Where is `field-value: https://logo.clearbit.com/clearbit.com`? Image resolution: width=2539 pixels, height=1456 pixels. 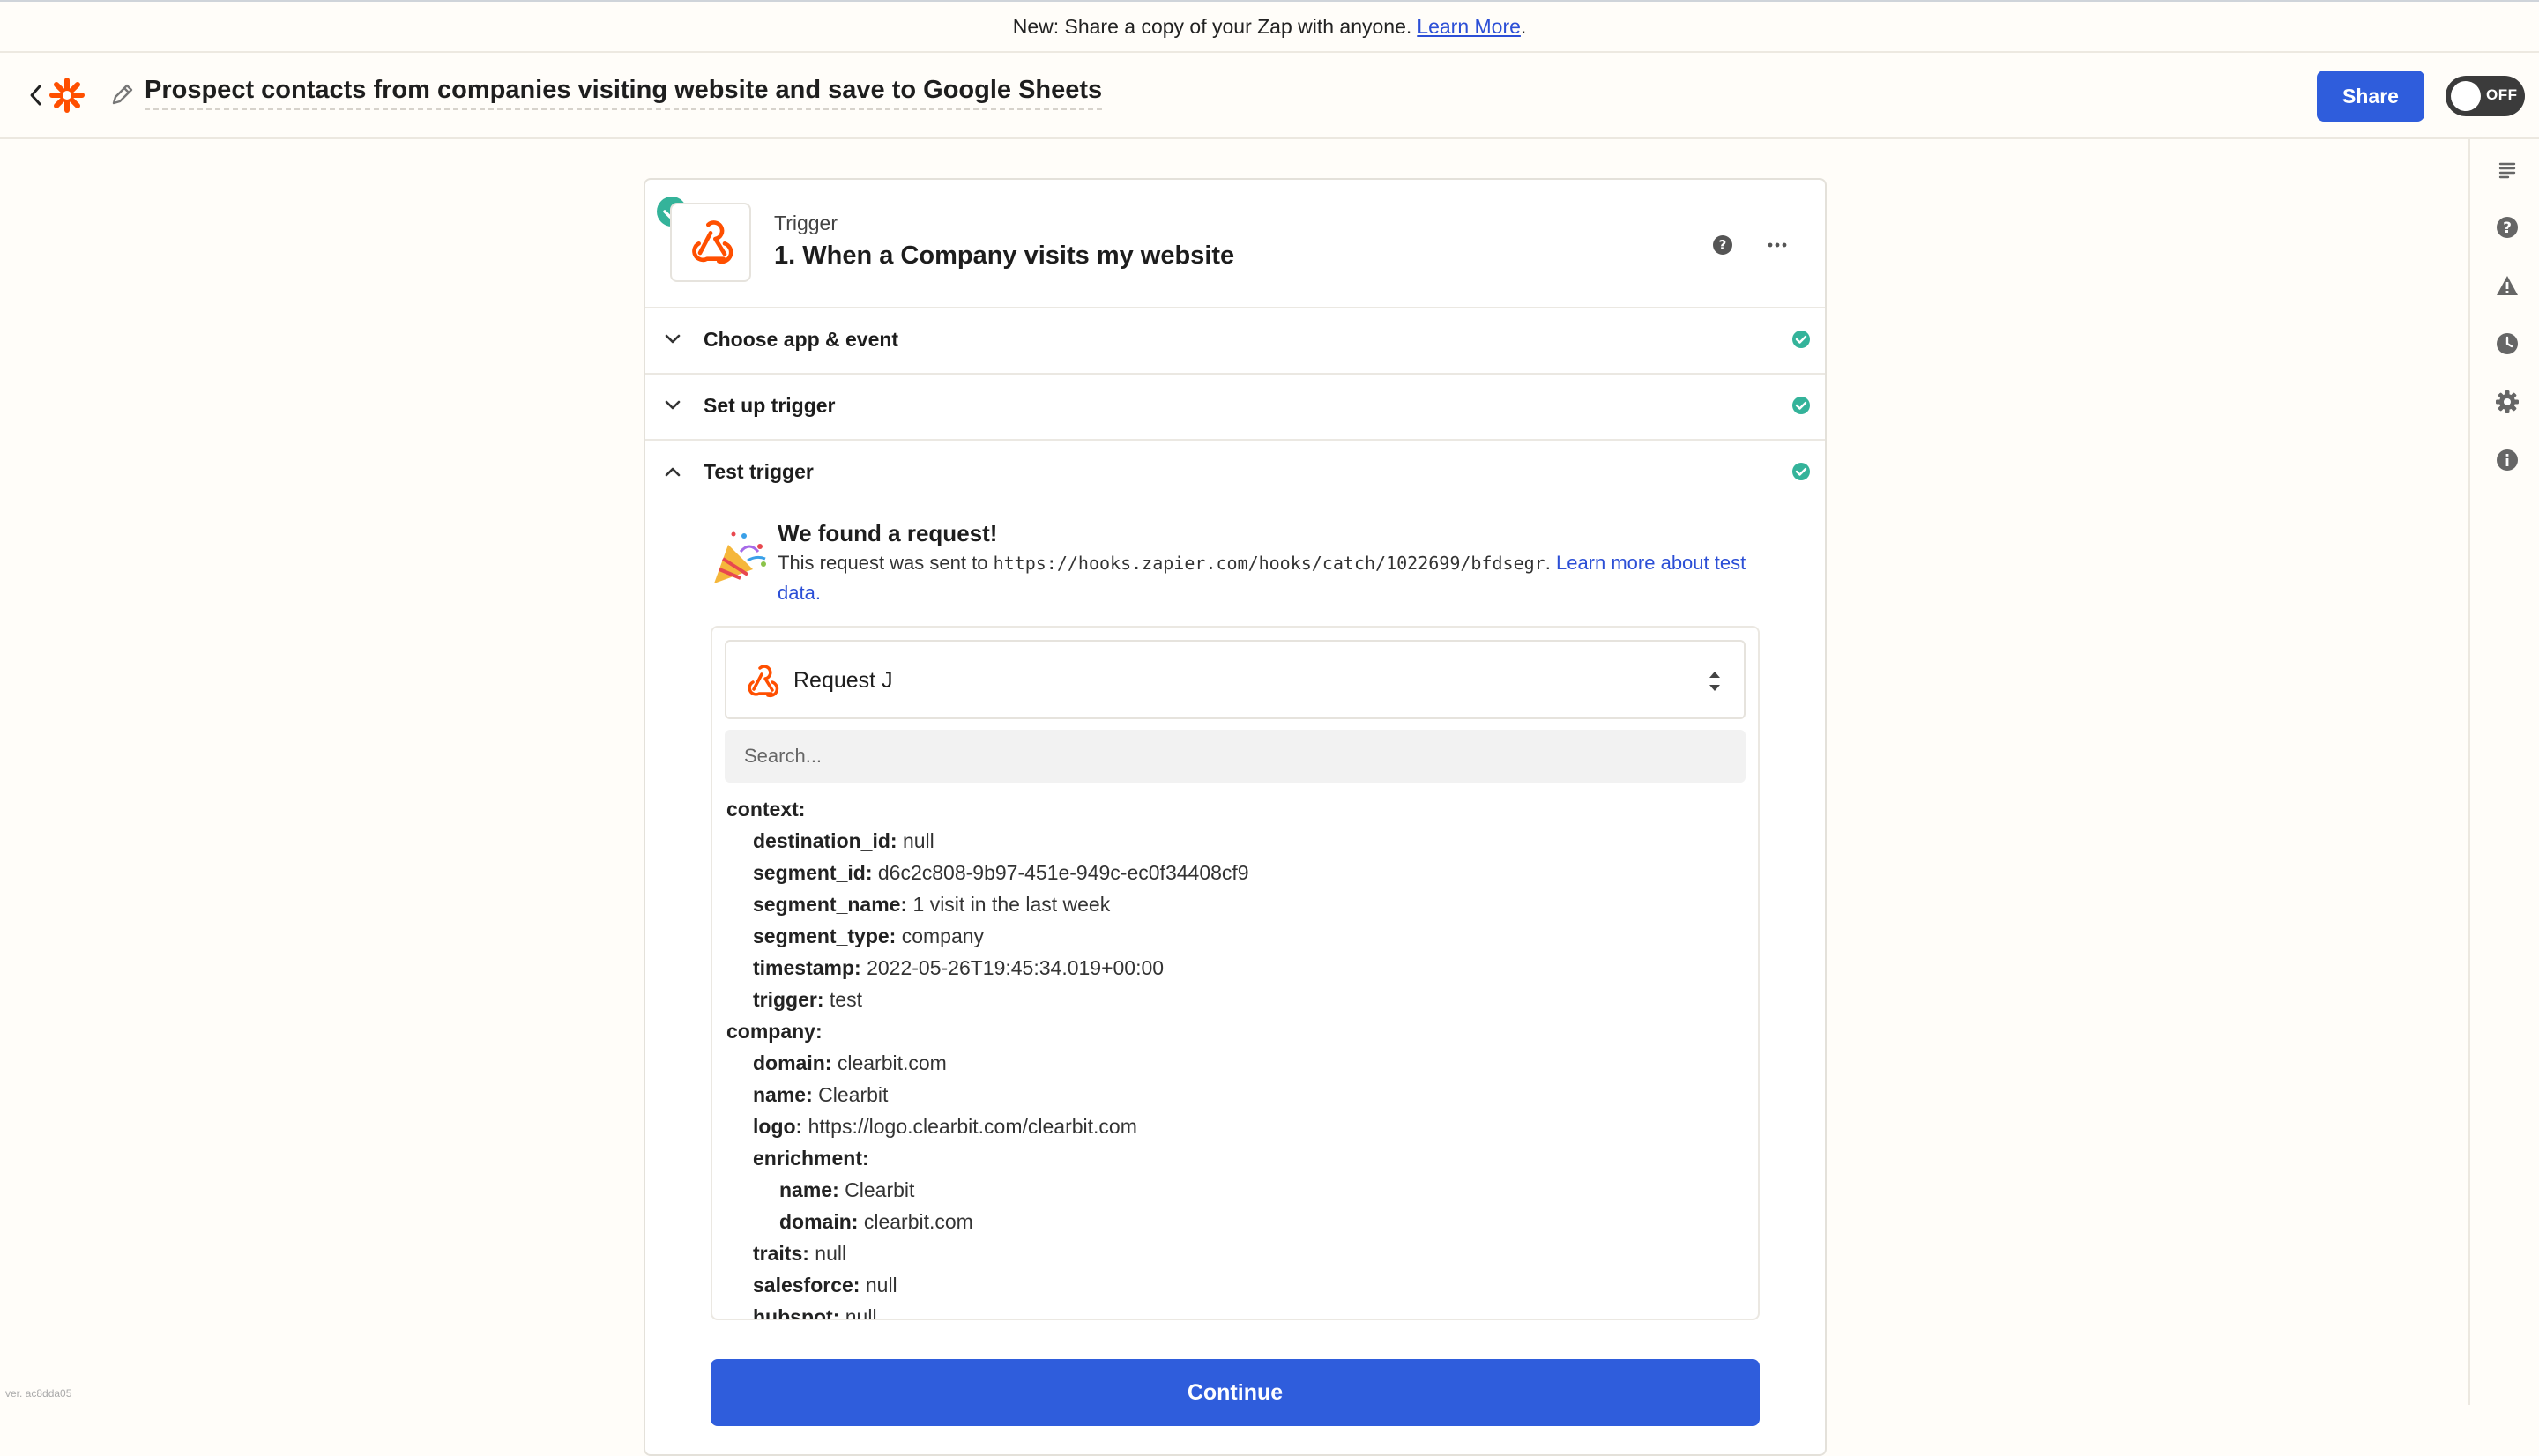
field-value: https://logo.clearbit.com/clearbit.com is located at coordinates (972, 1126).